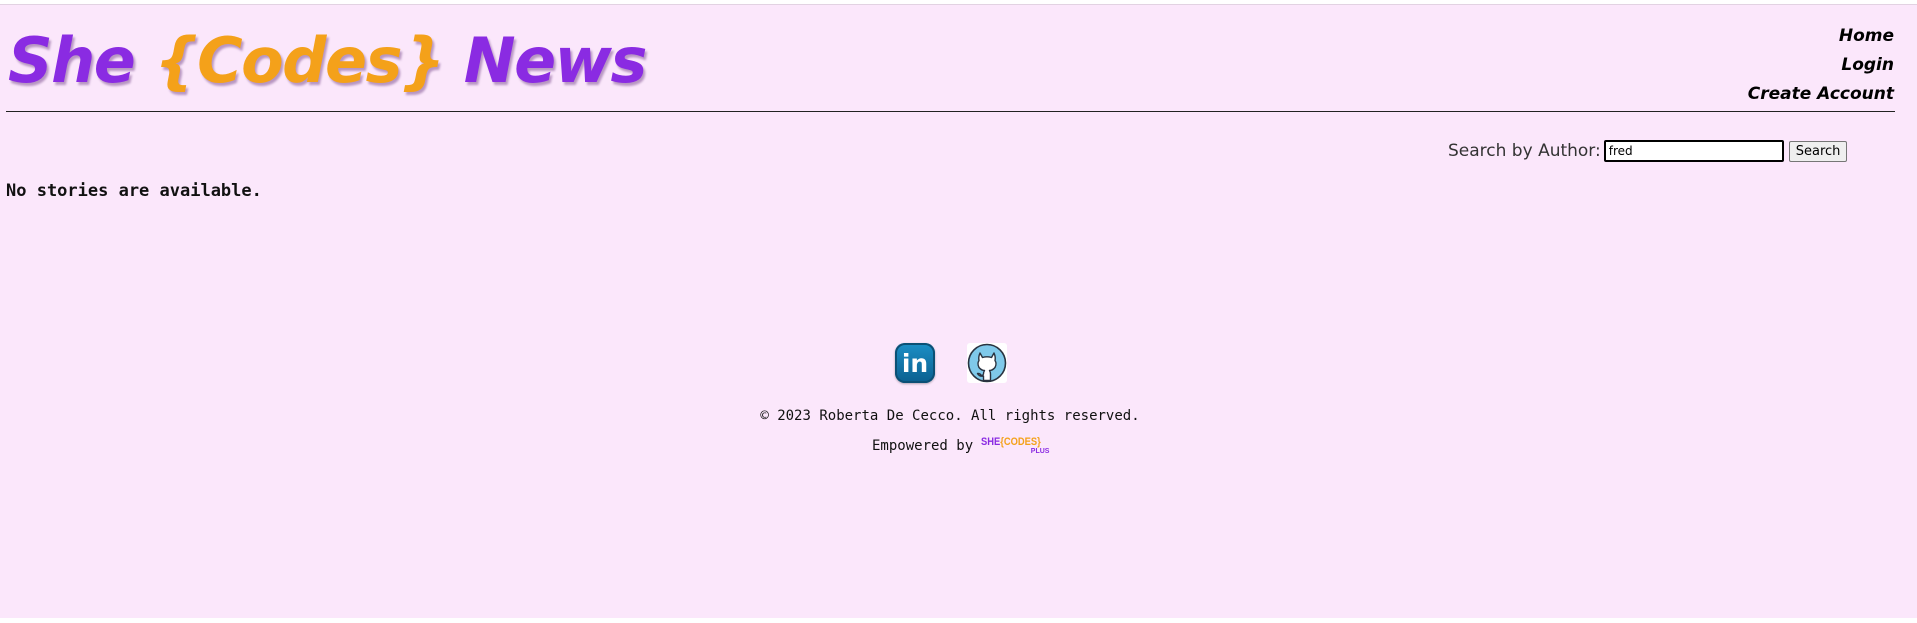 This screenshot has height=623, width=1917. I want to click on search-button: Search, so click(1818, 151).